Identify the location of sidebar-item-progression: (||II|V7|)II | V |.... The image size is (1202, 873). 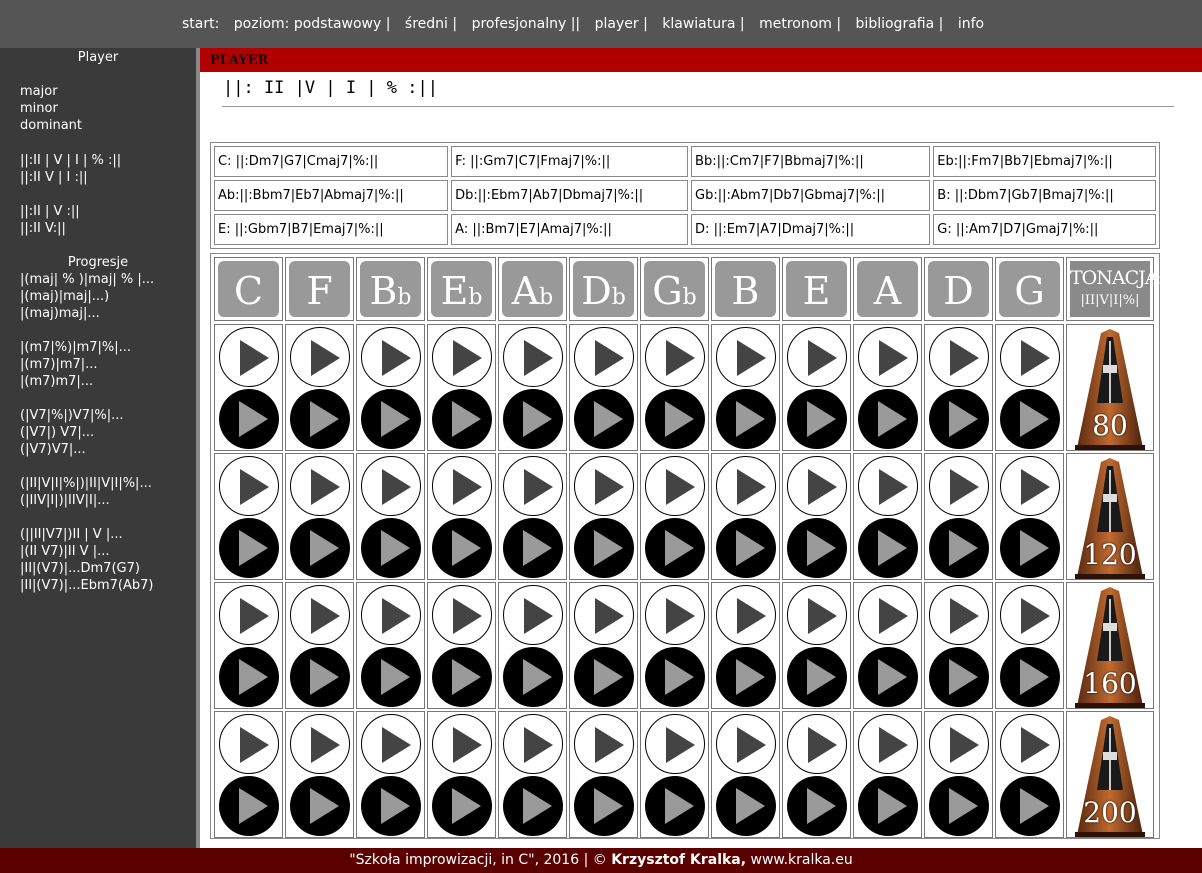
(86, 534).